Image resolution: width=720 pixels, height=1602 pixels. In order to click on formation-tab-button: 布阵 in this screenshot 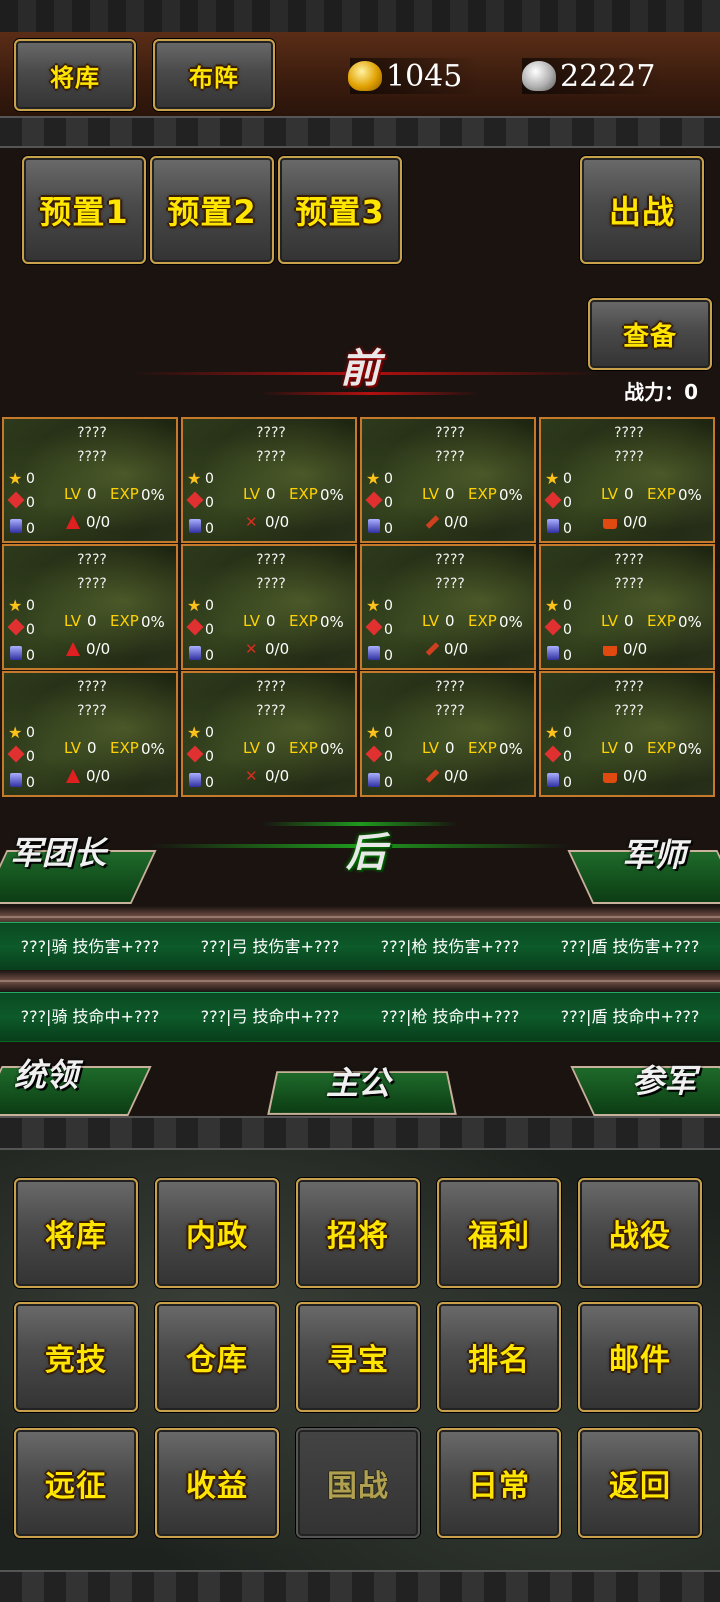, I will do `click(214, 75)`.